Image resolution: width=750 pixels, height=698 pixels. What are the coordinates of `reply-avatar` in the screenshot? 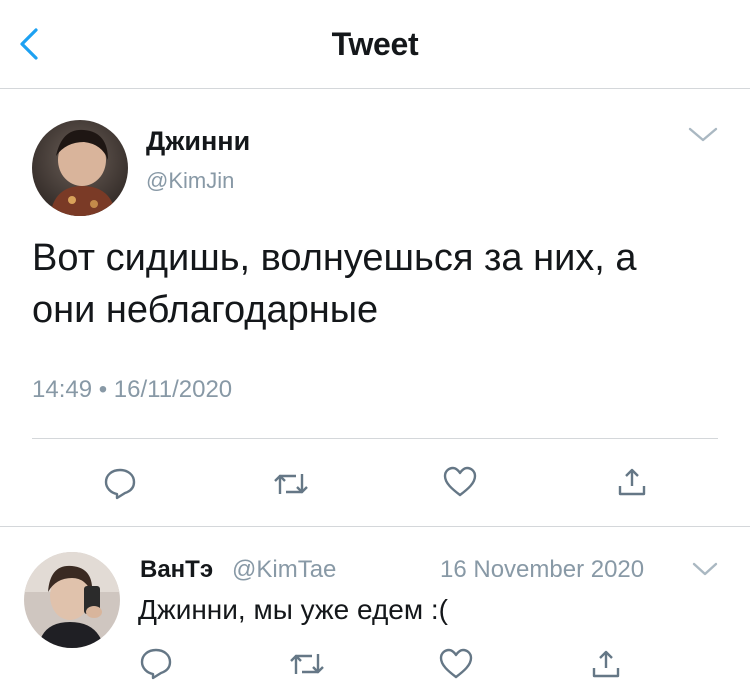 It's located at (72, 600).